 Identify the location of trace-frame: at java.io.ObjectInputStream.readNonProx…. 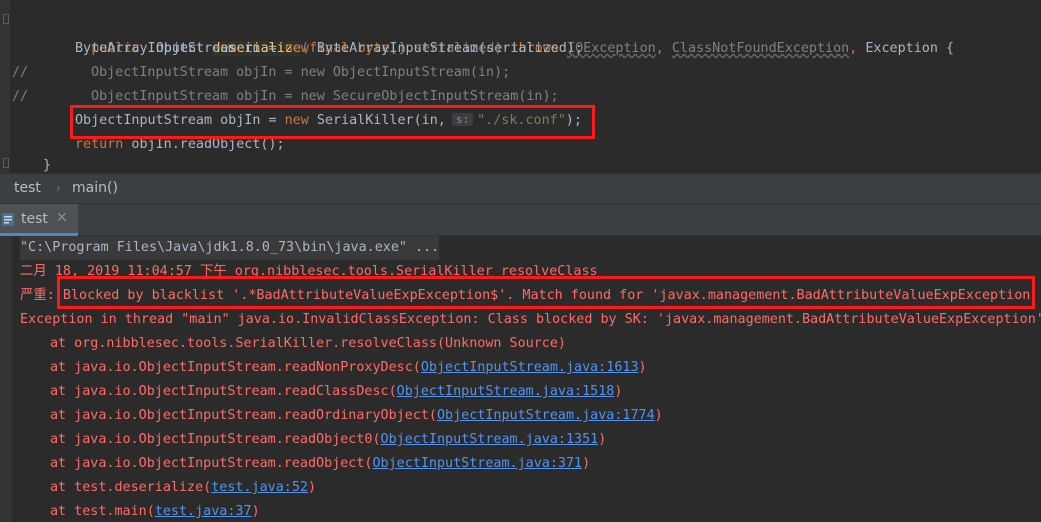
(235, 367).